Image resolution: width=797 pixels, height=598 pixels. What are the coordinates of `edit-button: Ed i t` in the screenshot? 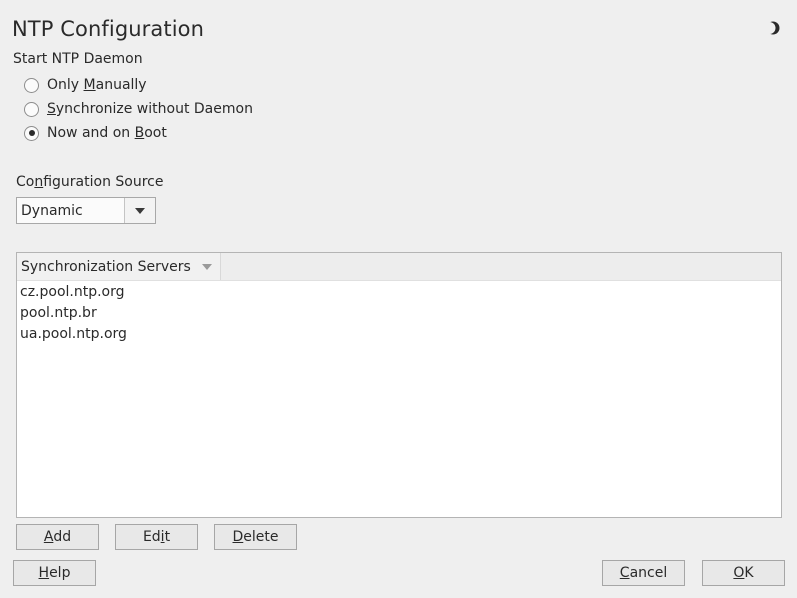 It's located at (156, 537).